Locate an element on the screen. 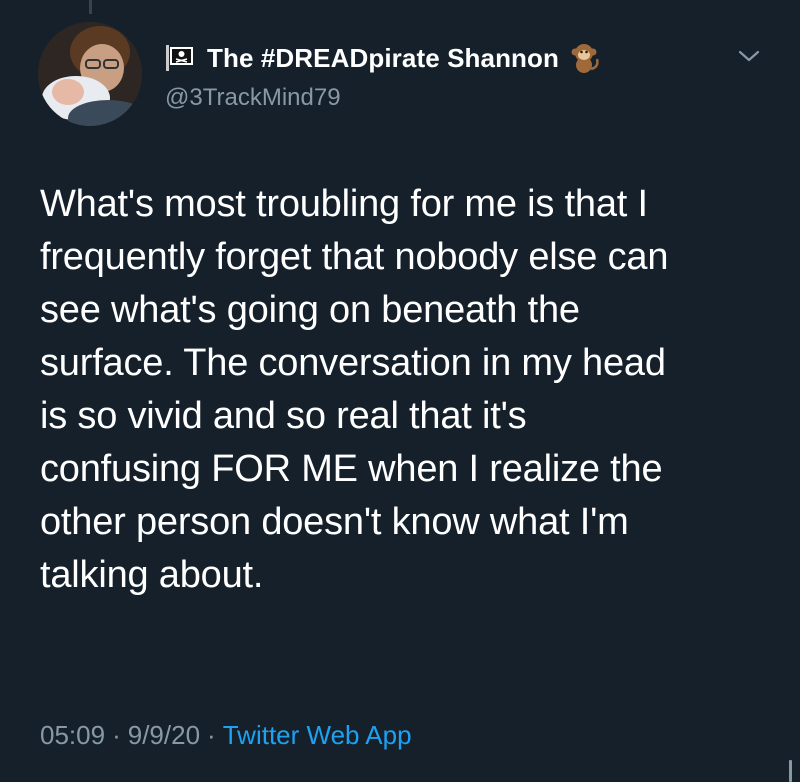 This screenshot has height=782, width=800. tweet-text-line: What's most troubling for me is that I is located at coordinates (344, 204).